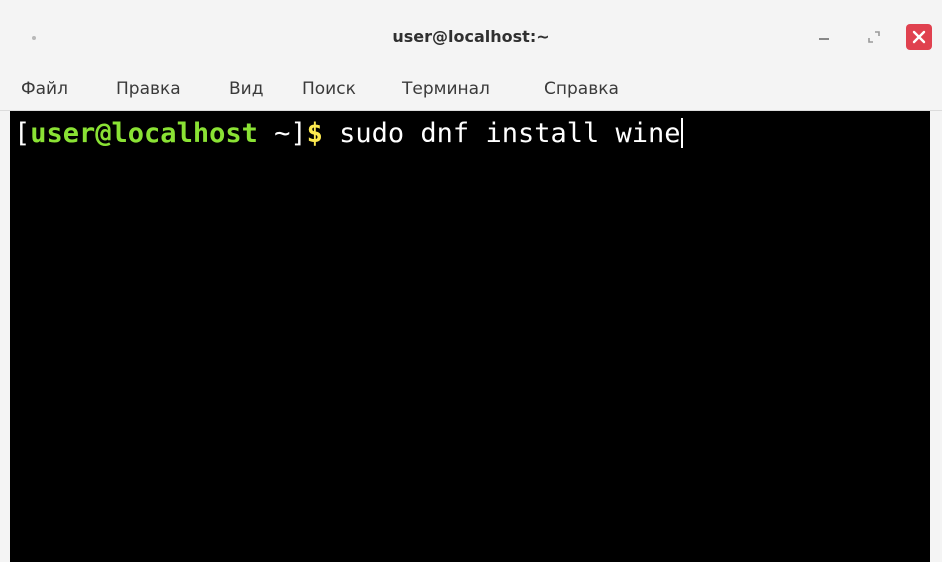 The height and width of the screenshot is (562, 942). I want to click on menu-help: Справка, so click(581, 89).